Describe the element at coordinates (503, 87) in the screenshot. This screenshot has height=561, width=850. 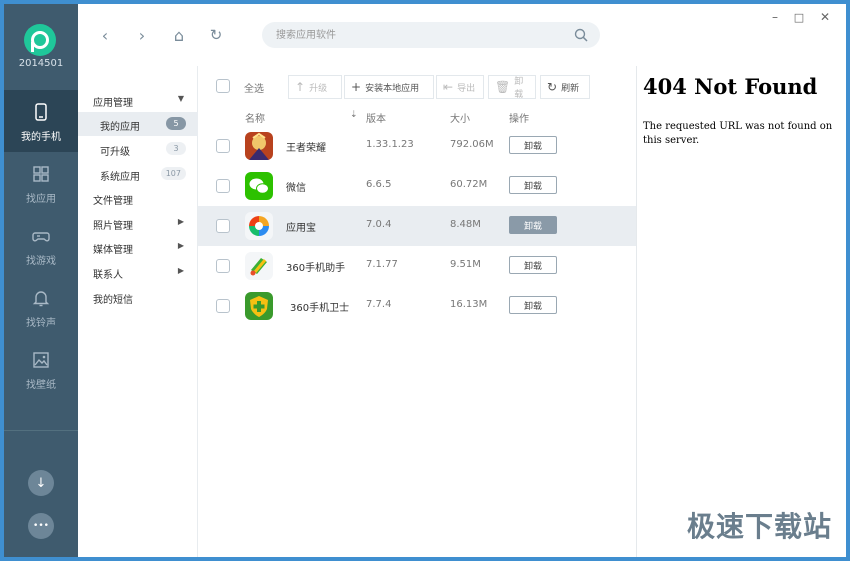
I see `trash-icon: 🗑` at that location.